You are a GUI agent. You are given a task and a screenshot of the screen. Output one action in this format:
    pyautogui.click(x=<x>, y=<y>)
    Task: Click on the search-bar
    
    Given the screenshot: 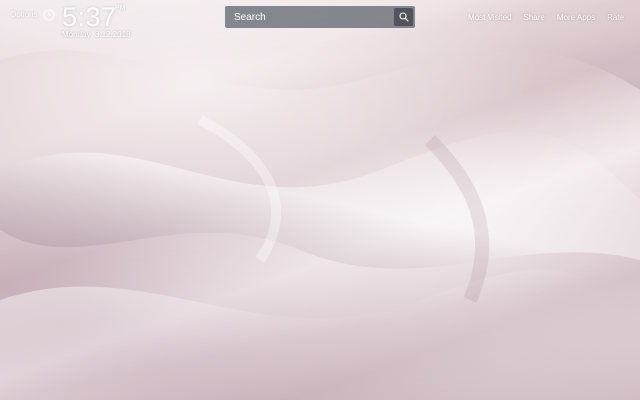 What is the action you would take?
    pyautogui.click(x=320, y=17)
    